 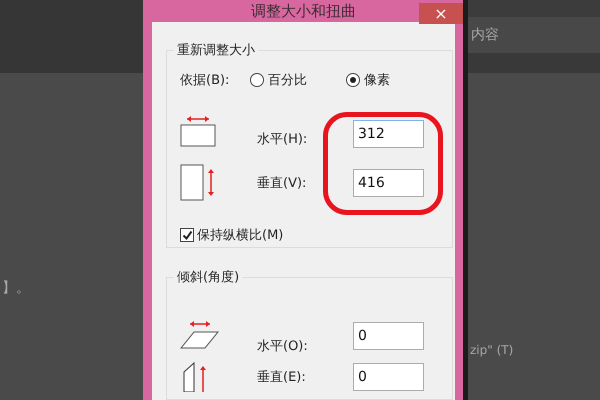 I want to click on background-text: zip" (T), so click(x=491, y=350).